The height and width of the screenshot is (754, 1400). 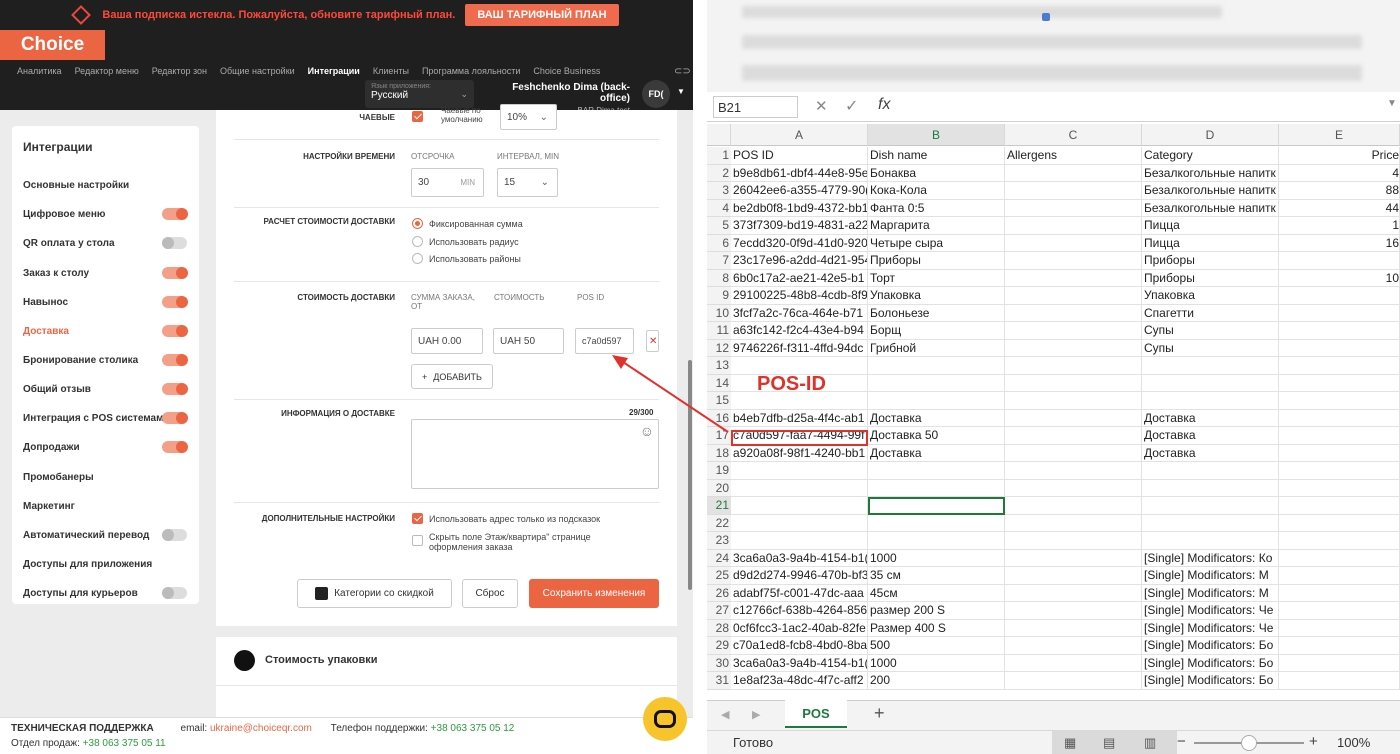 What do you see at coordinates (799, 261) in the screenshot?
I see `cell: 23c17e96-a2dd-4d21-954` at bounding box center [799, 261].